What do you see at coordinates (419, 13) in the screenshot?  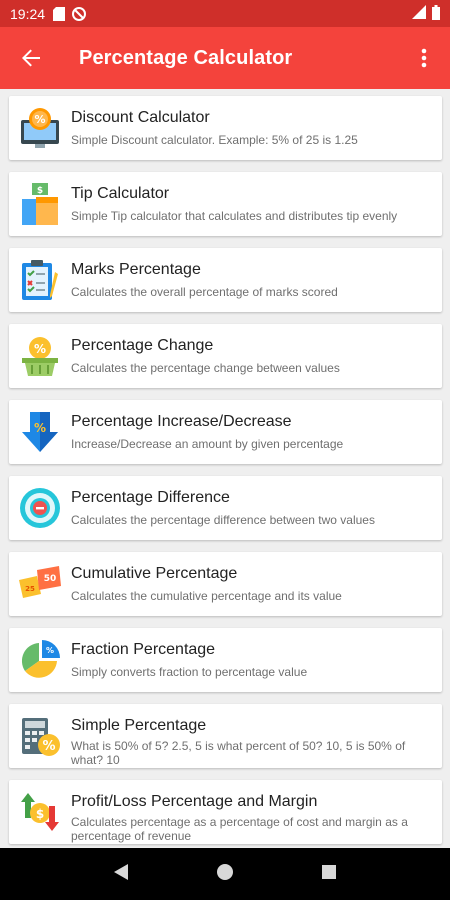 I see `signal-icon` at bounding box center [419, 13].